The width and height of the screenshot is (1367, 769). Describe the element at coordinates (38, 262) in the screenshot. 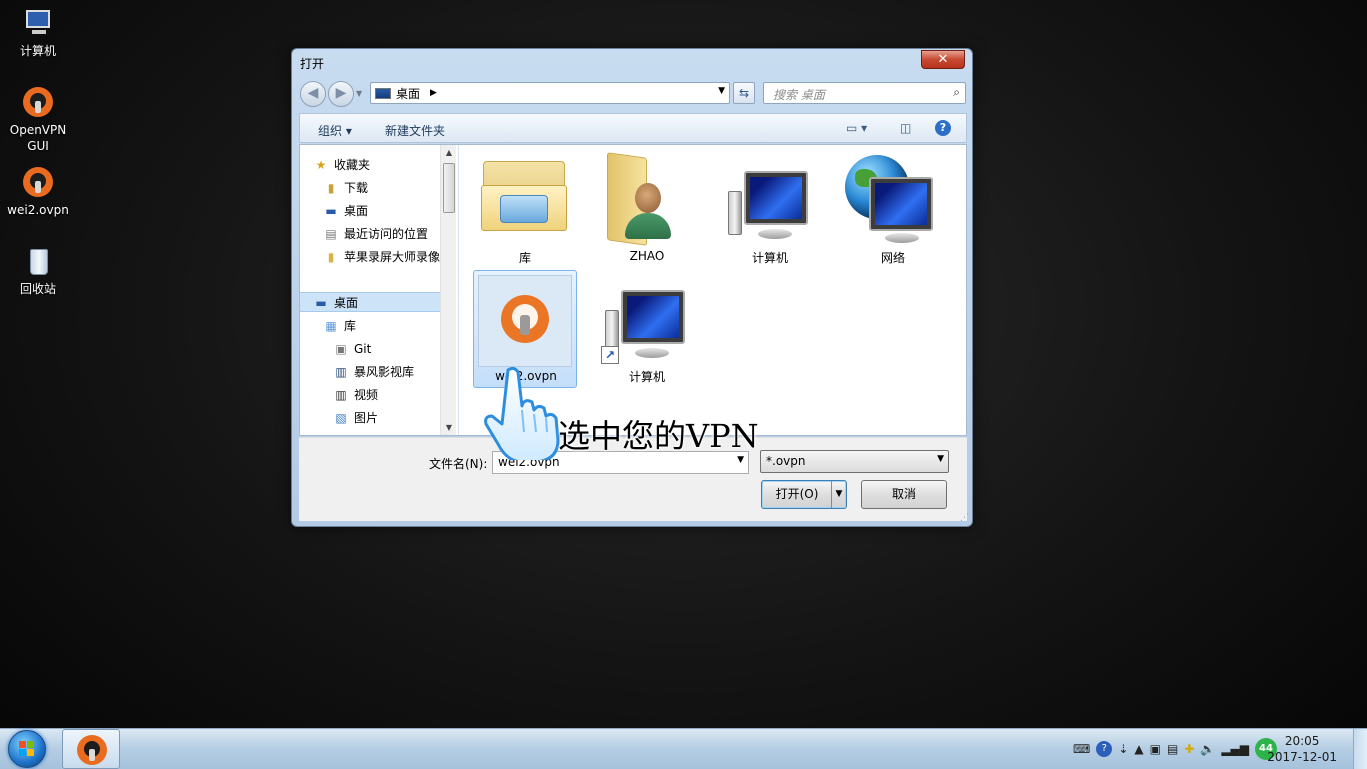

I see `recycle-bin-icon` at that location.